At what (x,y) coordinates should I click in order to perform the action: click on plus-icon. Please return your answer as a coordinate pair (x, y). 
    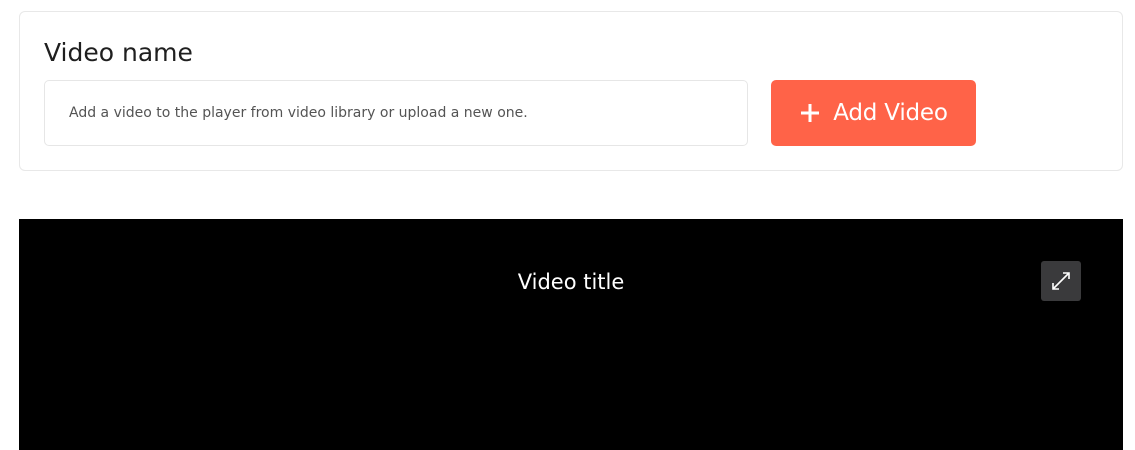
    Looking at the image, I should click on (810, 113).